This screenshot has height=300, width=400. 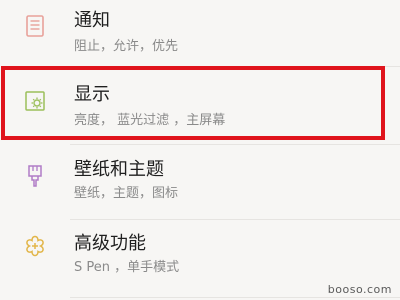 I want to click on settings-item-subtitle: 亮度， 蓝光过滤 ，主屏幕, so click(x=150, y=120).